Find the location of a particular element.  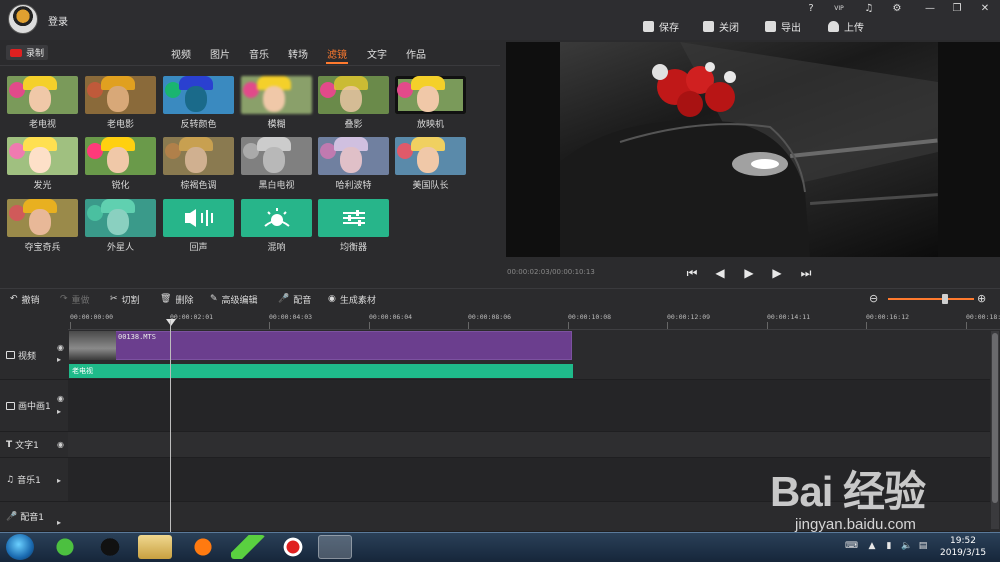

filter-clip is located at coordinates (321, 371).